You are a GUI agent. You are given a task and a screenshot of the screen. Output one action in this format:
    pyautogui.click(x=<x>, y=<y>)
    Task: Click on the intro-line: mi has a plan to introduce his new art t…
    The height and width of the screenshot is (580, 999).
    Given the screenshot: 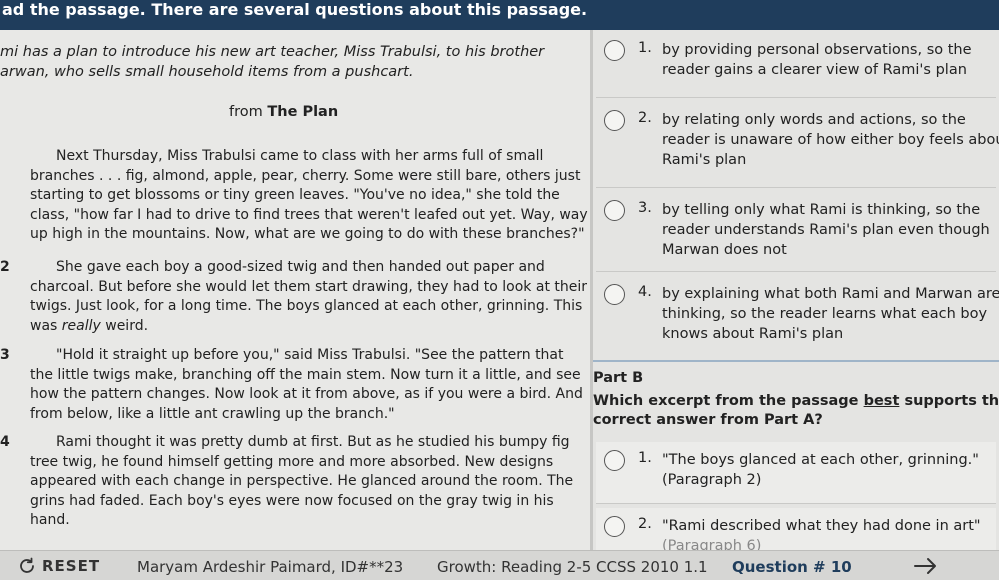 What is the action you would take?
    pyautogui.click(x=272, y=52)
    